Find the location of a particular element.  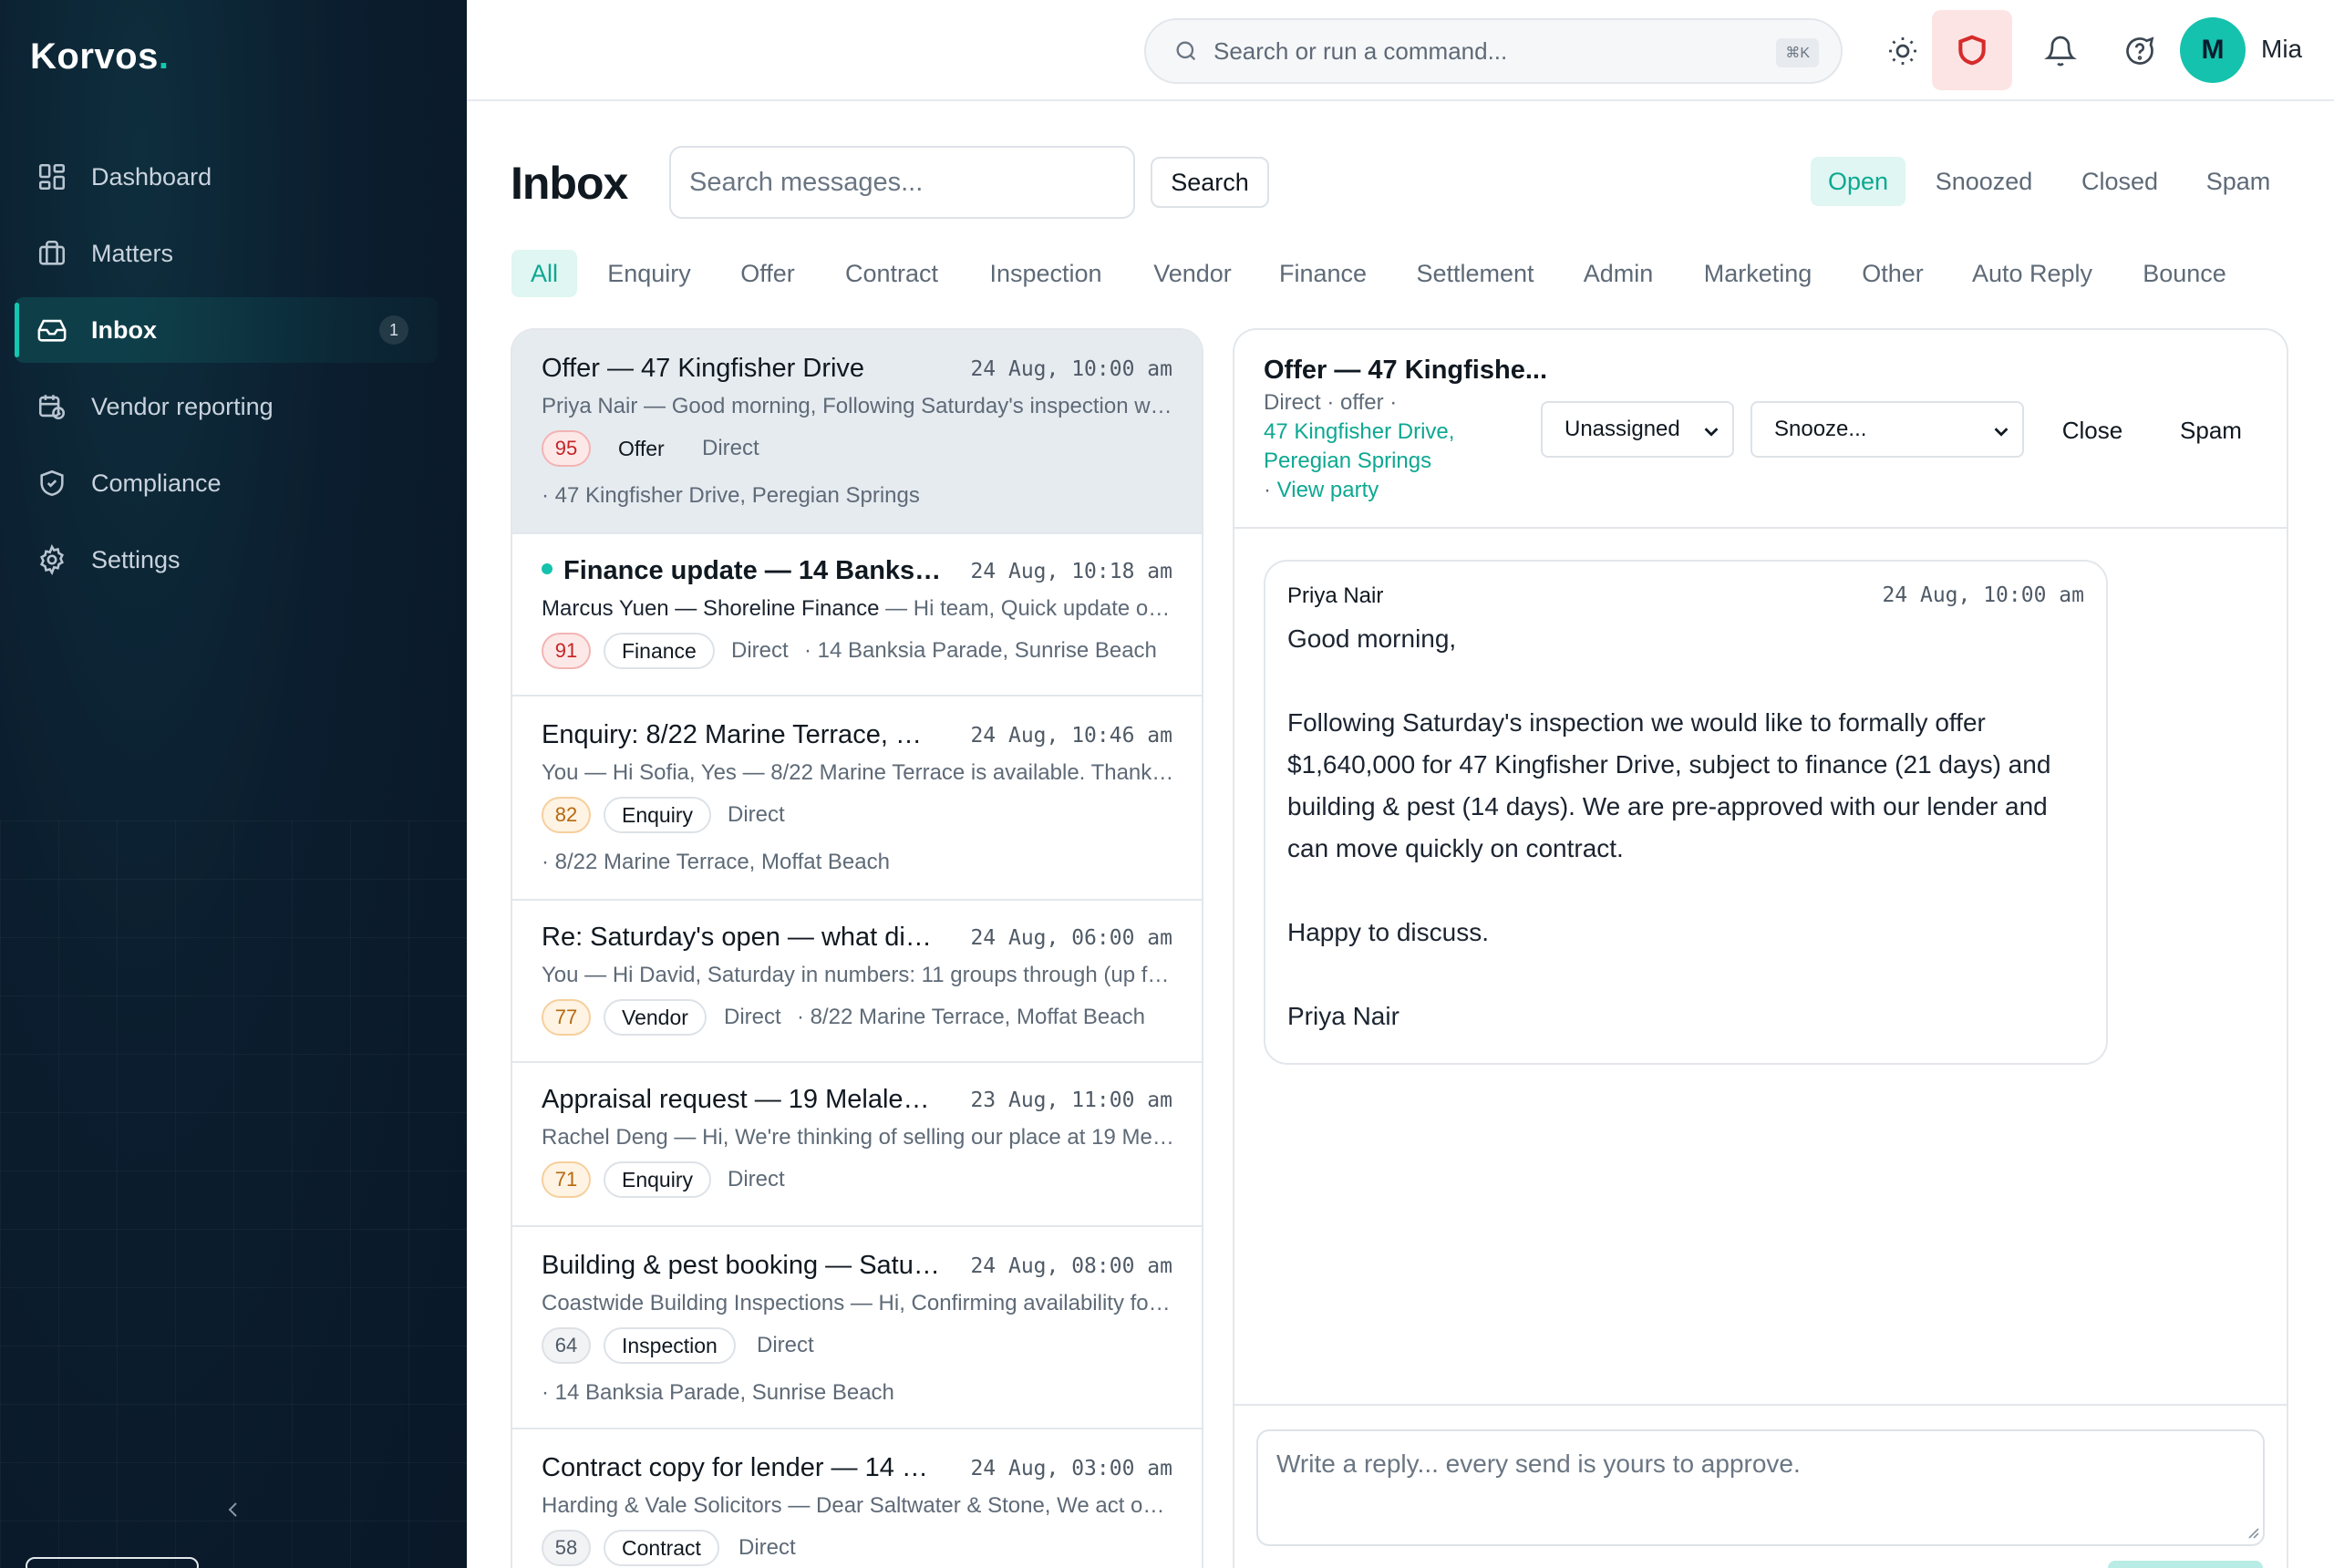

user-name: Mia is located at coordinates (2281, 49).